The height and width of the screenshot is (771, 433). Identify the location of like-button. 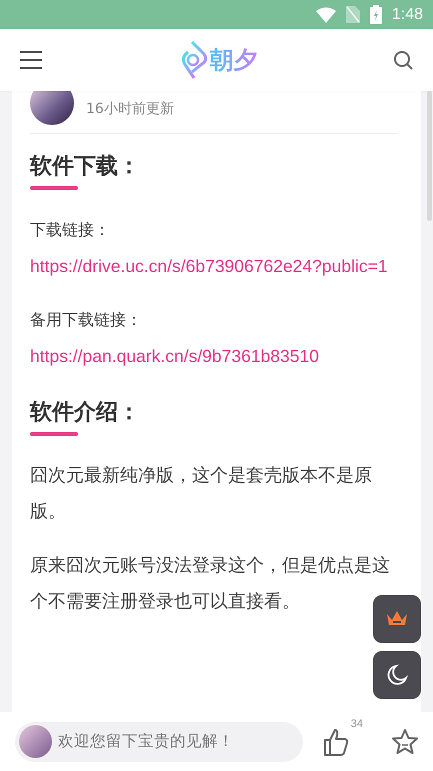
(336, 742).